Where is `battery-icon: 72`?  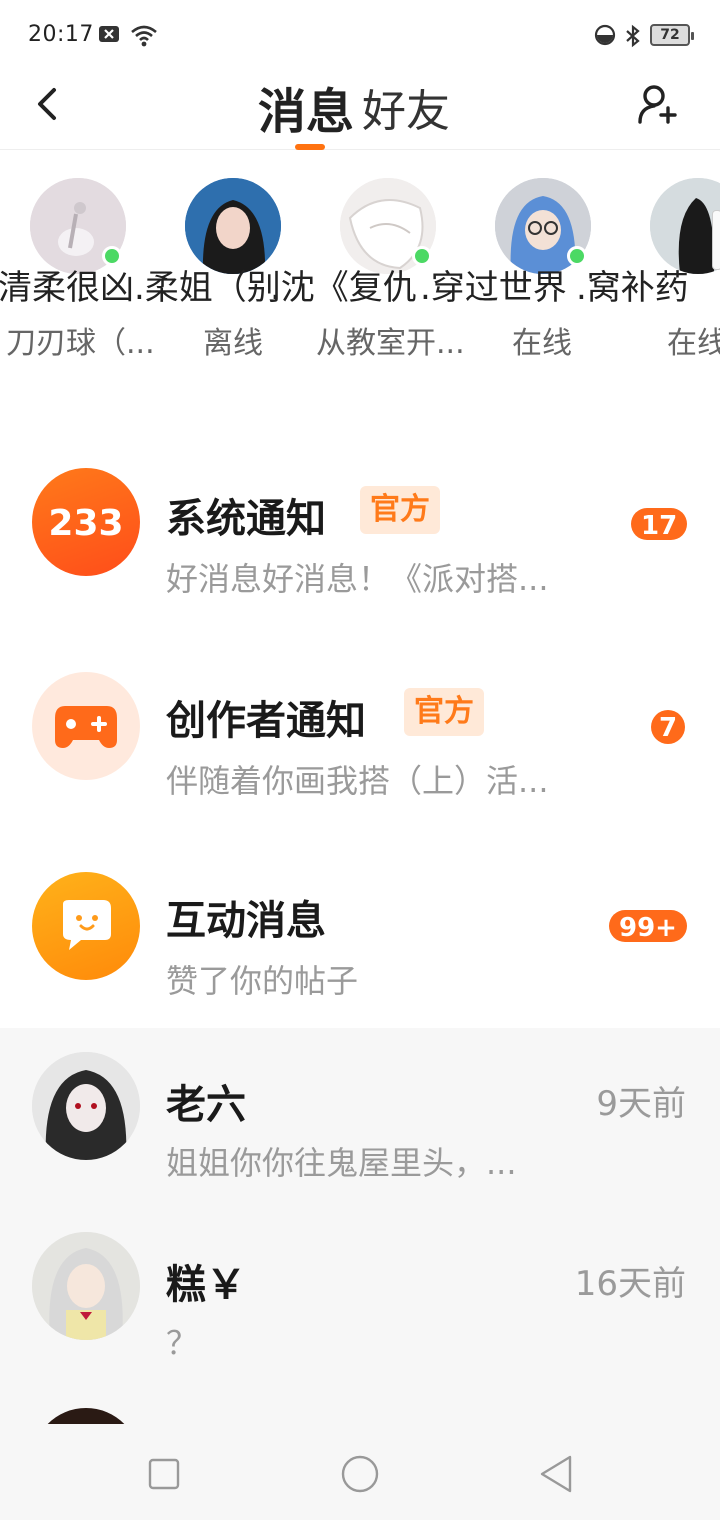
battery-icon: 72 is located at coordinates (672, 35).